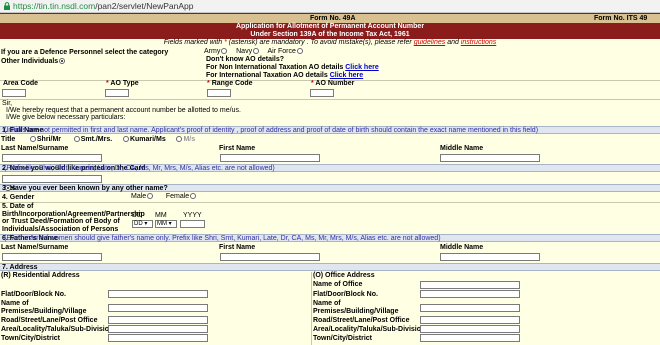 This screenshot has height=345, width=660. I want to click on ms-radio, so click(179, 139).